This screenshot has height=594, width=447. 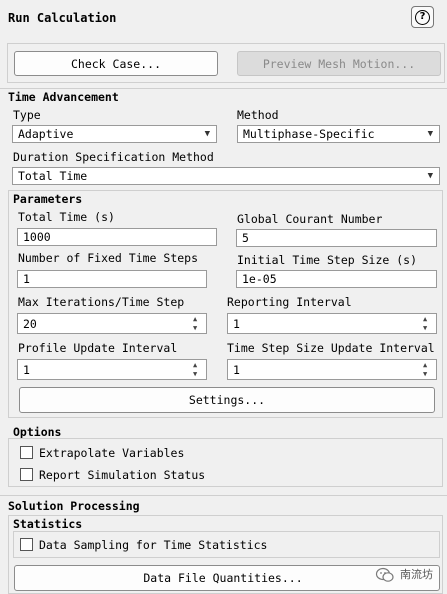 I want to click on fixed-time-steps-label: Number of Fixed Time Steps, so click(x=108, y=258).